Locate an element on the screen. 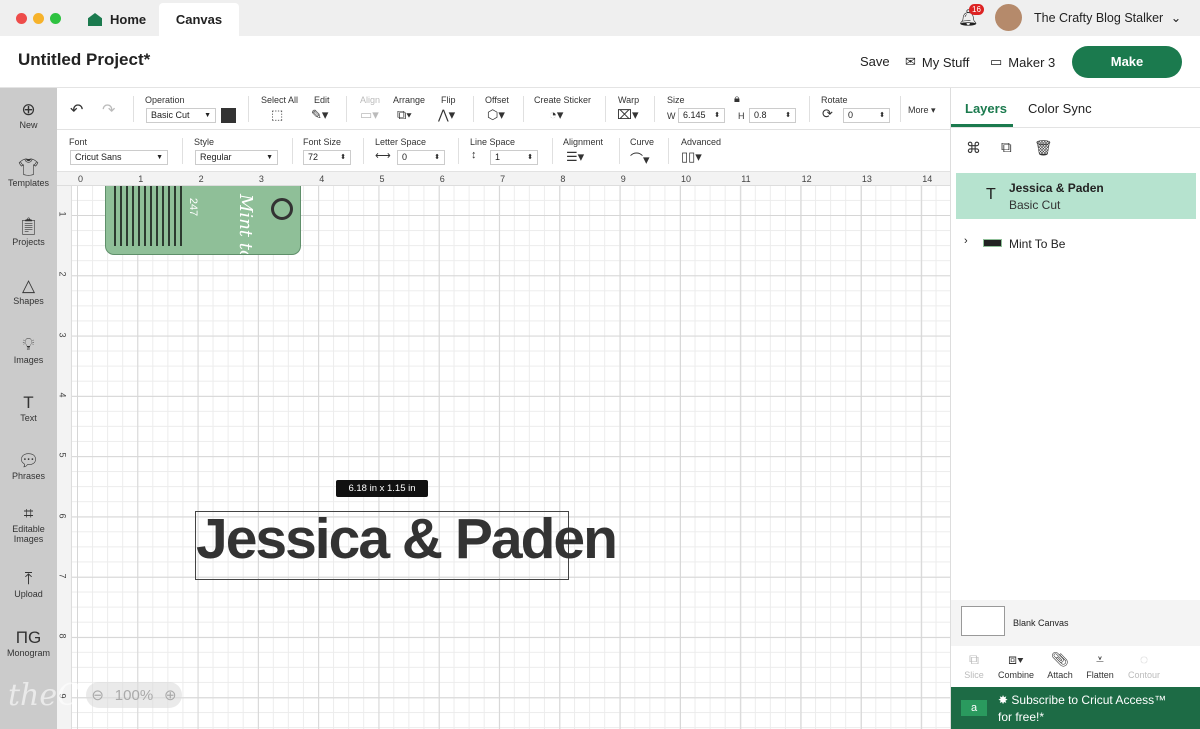 The width and height of the screenshot is (1200, 729). rotate-icon: ⟳ is located at coordinates (827, 113).